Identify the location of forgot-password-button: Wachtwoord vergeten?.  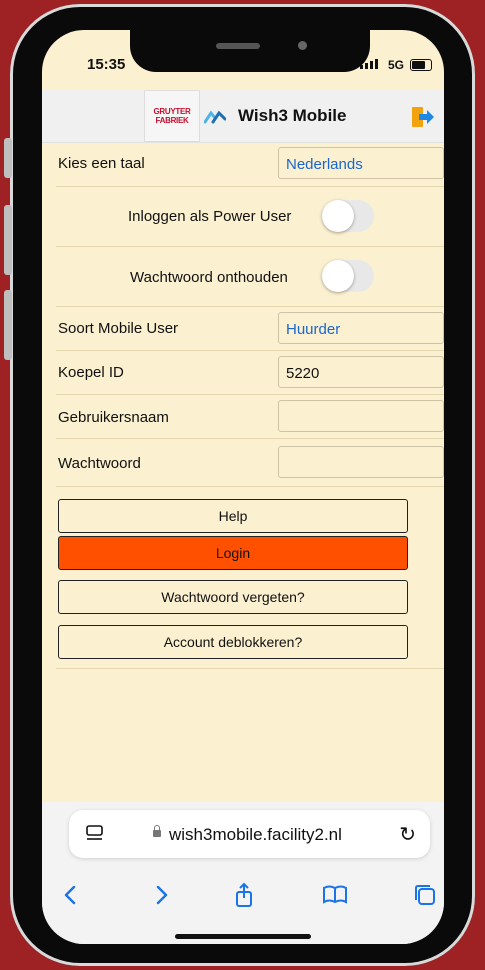
(233, 597).